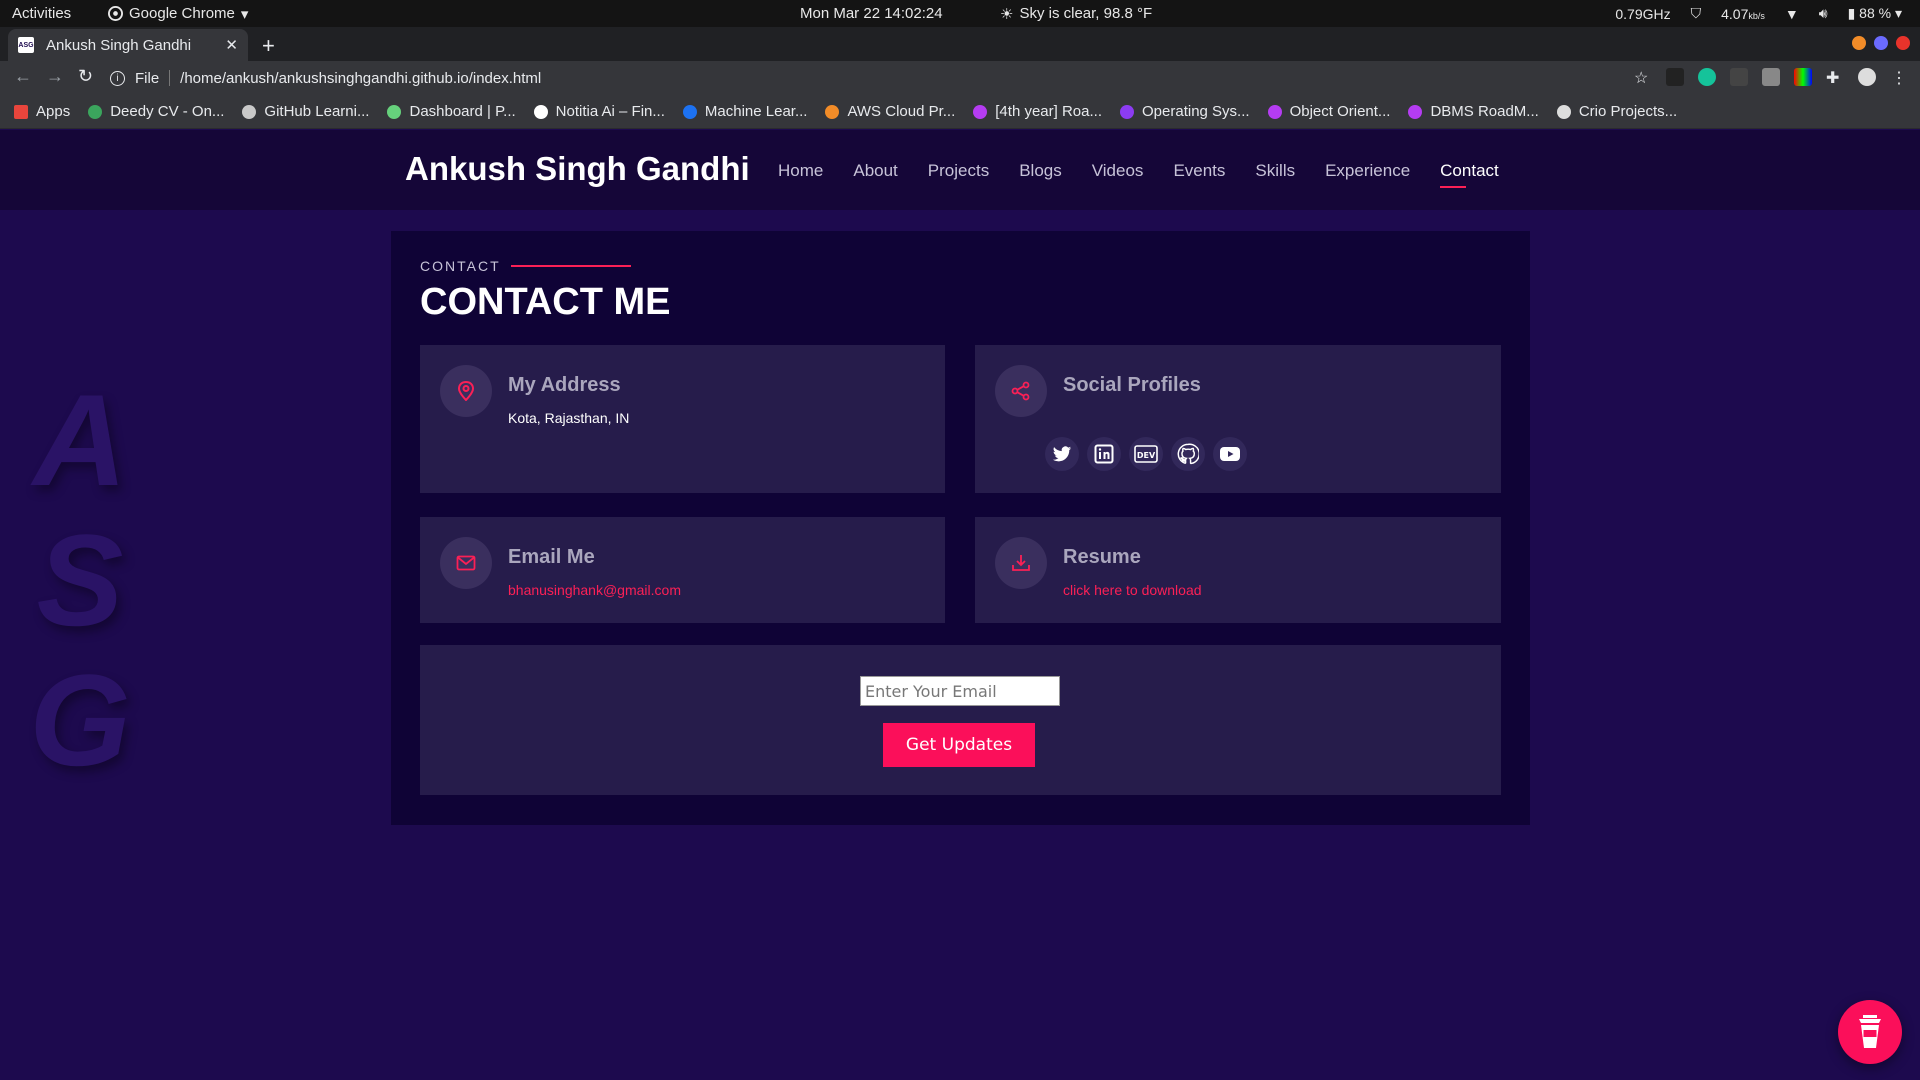 This screenshot has height=1080, width=1920. Describe the element at coordinates (55, 76) in the screenshot. I see `forward-arrow-icon: →` at that location.